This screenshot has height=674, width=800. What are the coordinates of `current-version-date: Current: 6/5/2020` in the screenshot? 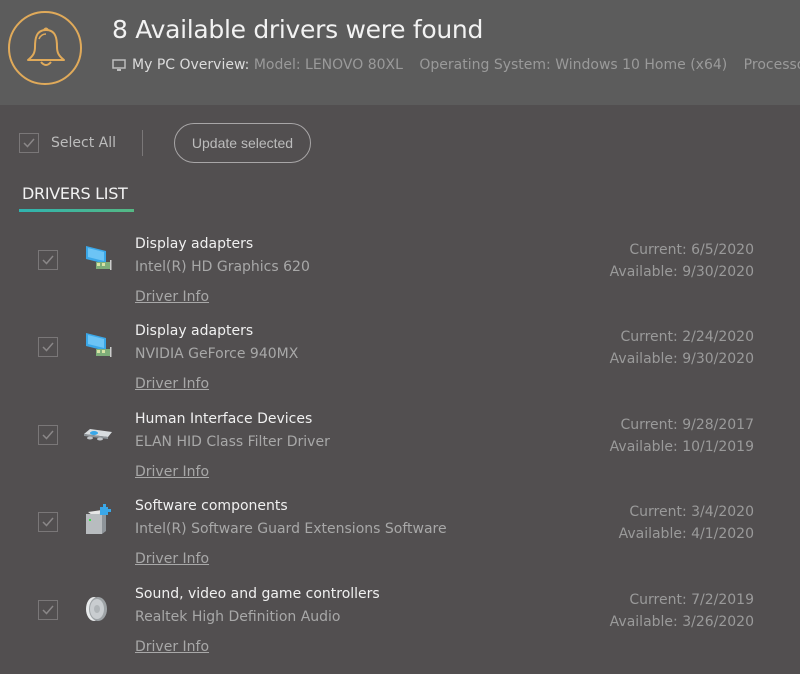 It's located at (691, 250).